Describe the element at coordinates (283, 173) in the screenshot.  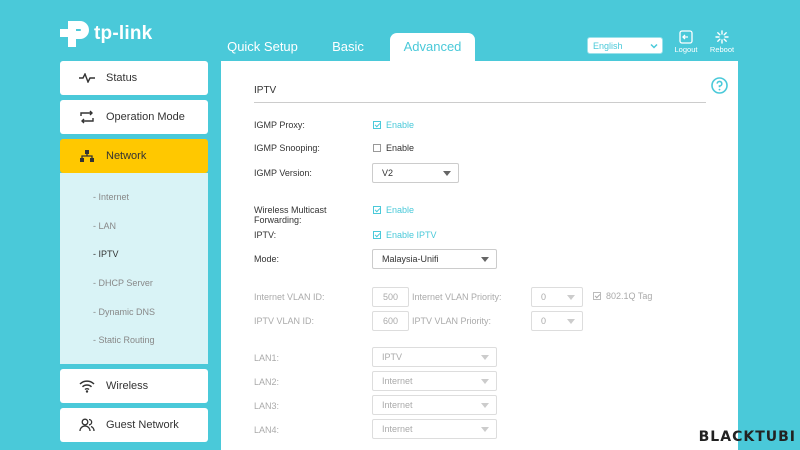
I see `igmp-version-label: IGMP Version:` at that location.